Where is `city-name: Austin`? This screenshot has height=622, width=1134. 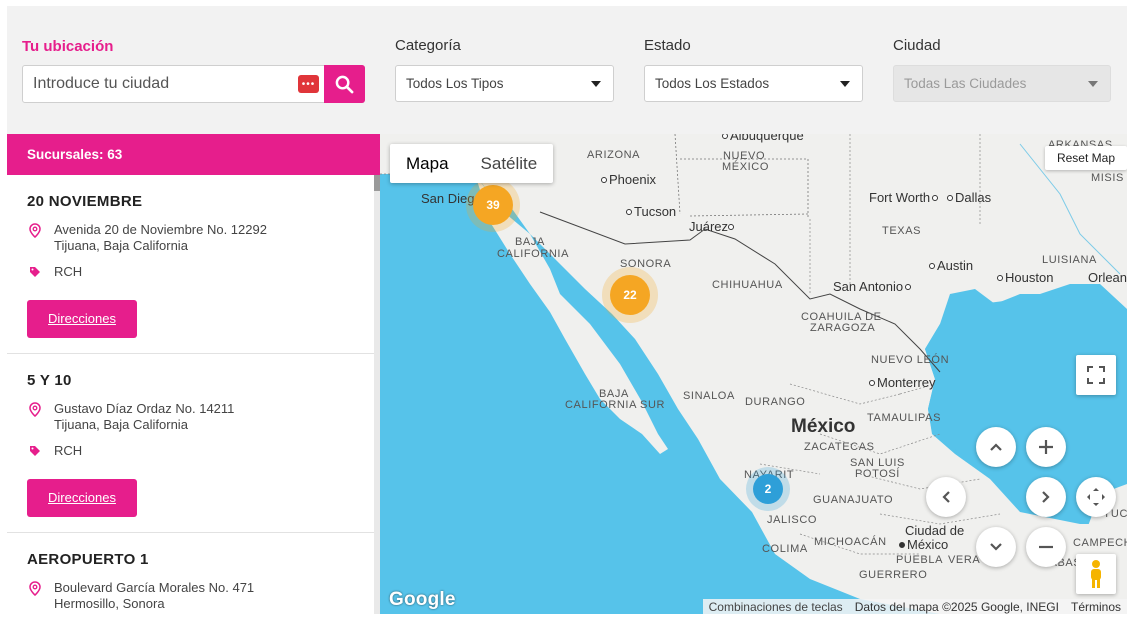 city-name: Austin is located at coordinates (955, 265).